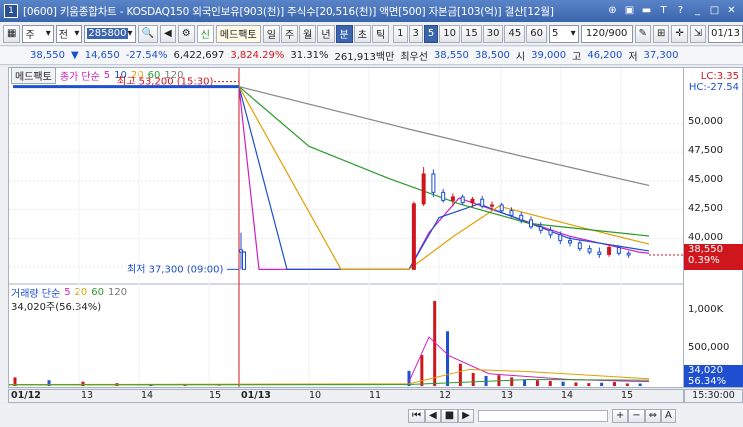  I want to click on open-label: 시, so click(520, 57).